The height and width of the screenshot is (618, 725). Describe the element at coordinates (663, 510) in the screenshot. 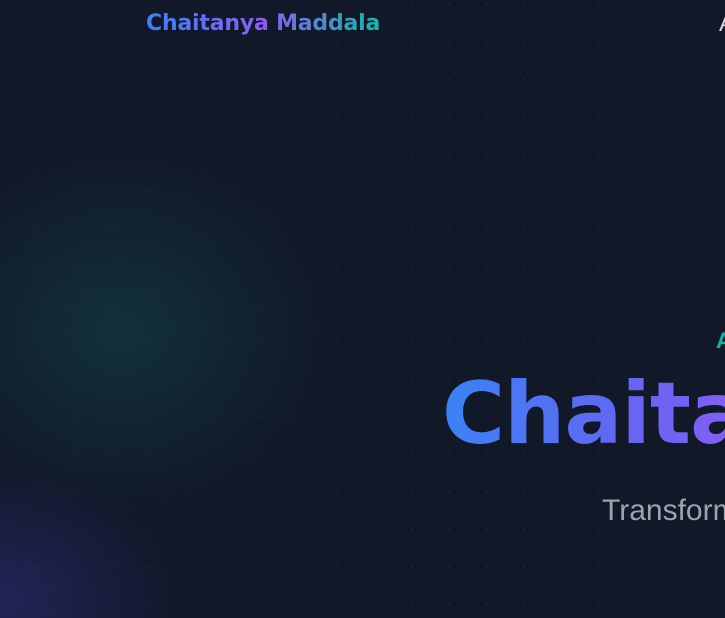

I see `hero-subtitle: Transform` at that location.